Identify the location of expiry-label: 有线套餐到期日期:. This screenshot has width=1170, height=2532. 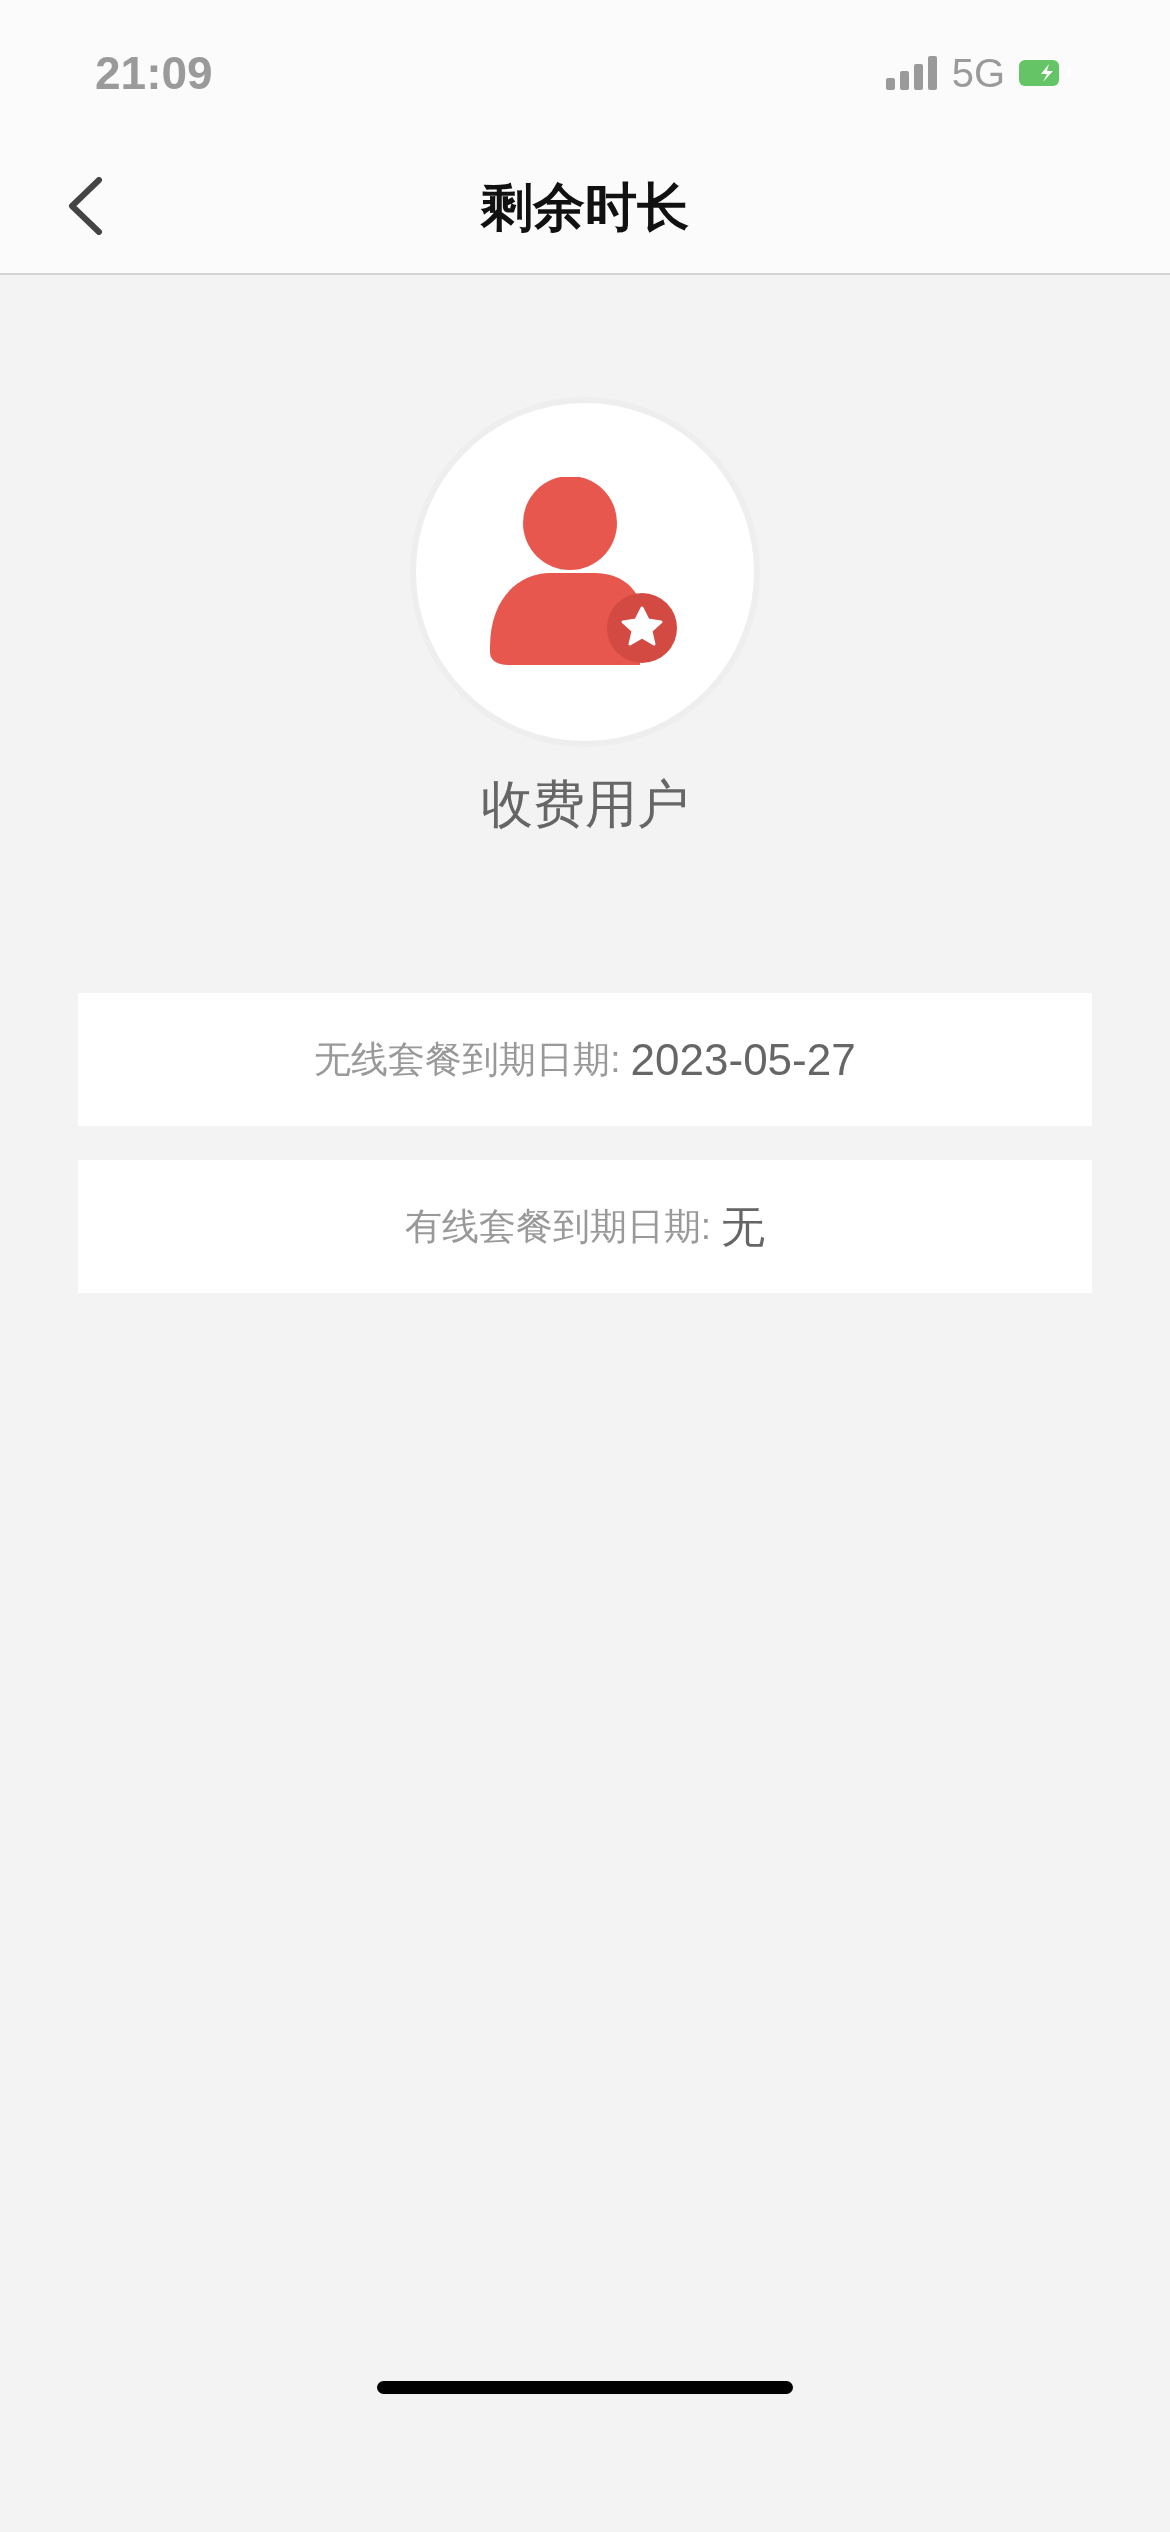
(558, 1226).